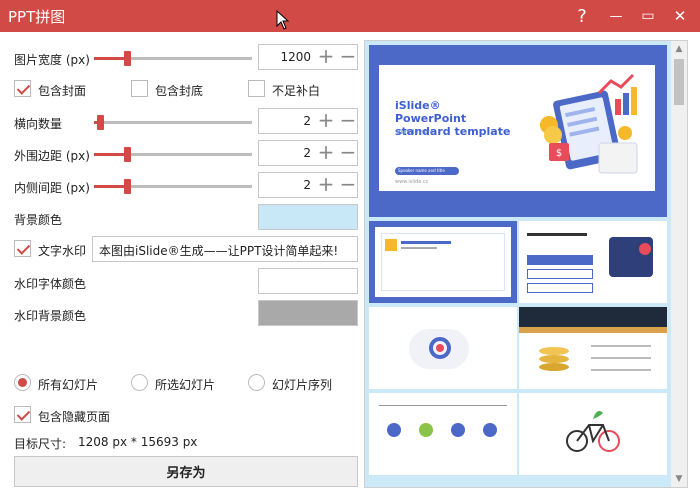 The image size is (700, 500). Describe the element at coordinates (52, 60) in the screenshot. I see `image-width-label: 图片宽度 (px)` at that location.